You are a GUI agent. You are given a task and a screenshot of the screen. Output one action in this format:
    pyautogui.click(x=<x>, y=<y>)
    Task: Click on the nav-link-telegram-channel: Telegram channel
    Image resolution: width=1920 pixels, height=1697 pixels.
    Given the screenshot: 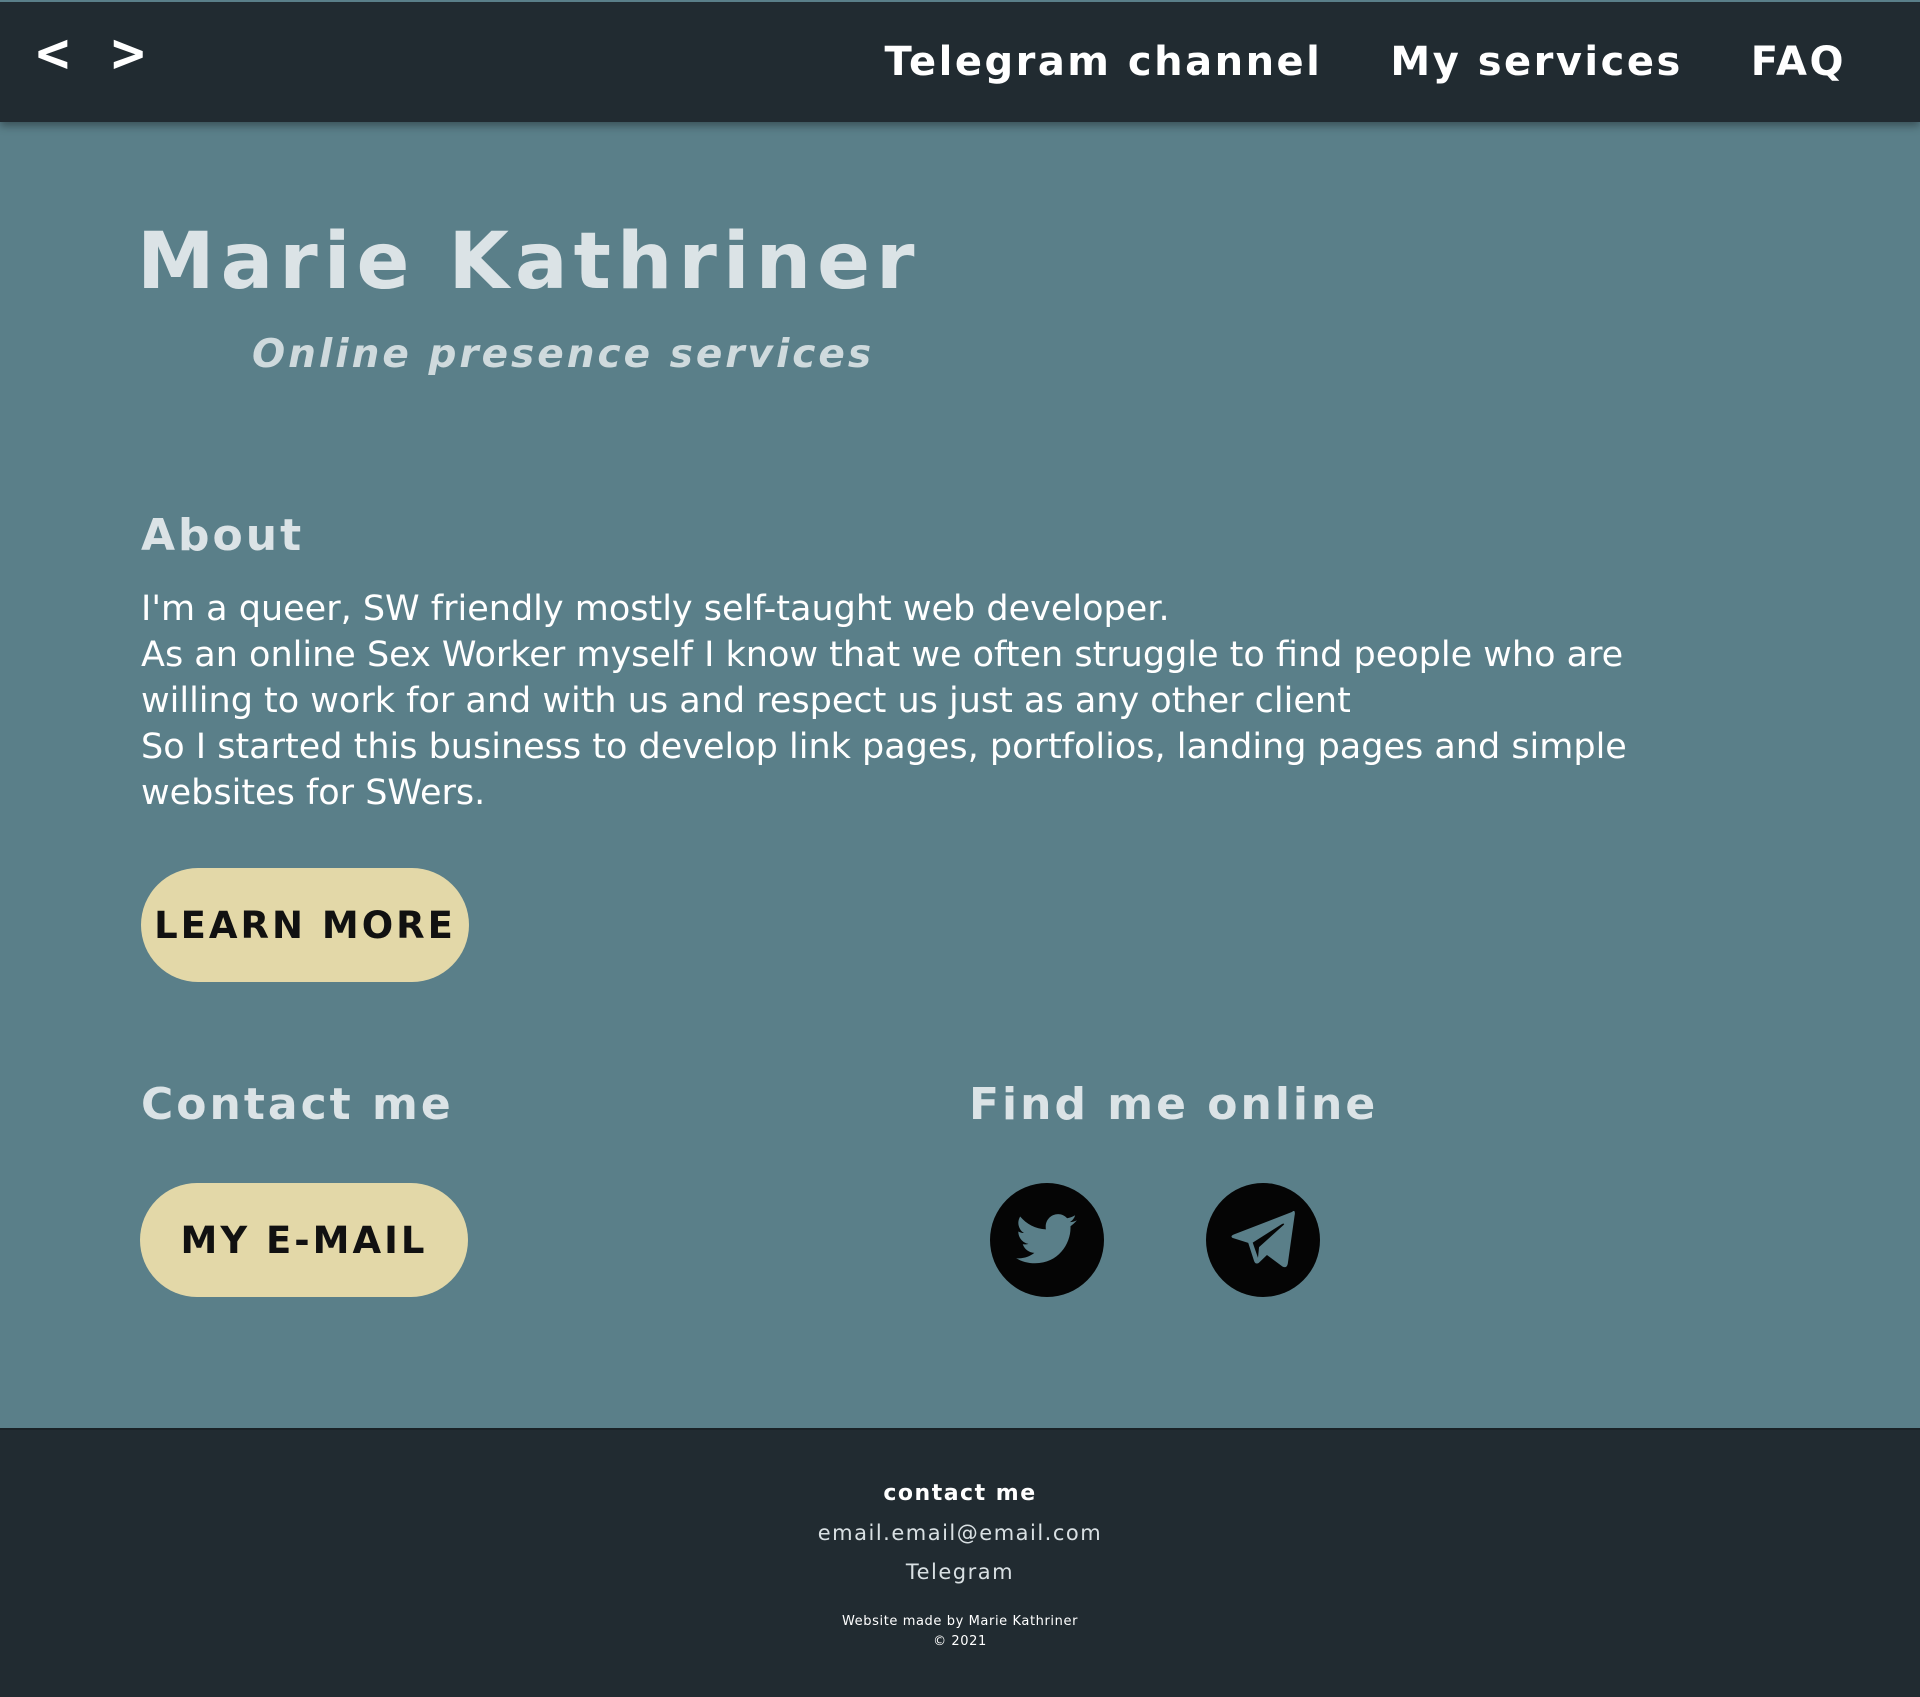 What is the action you would take?
    pyautogui.click(x=1104, y=62)
    